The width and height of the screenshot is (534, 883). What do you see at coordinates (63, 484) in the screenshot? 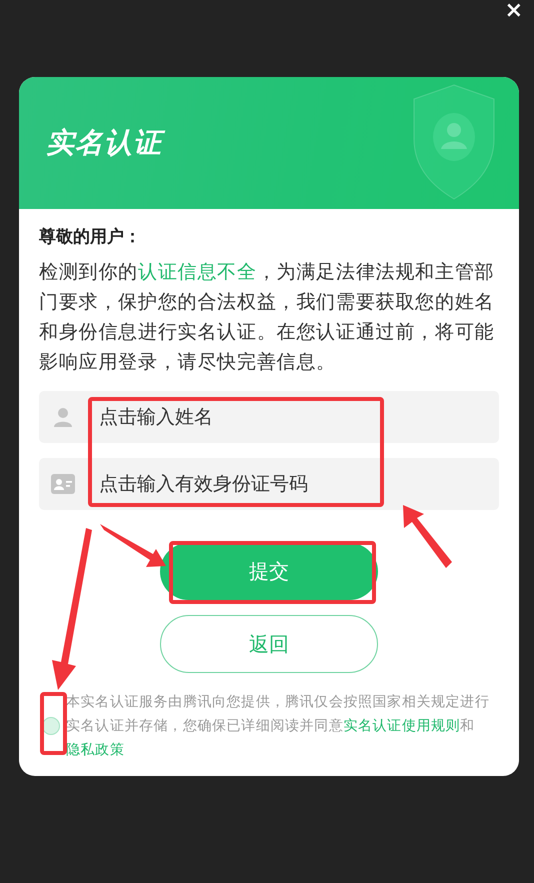
I see `id-card-icon` at bounding box center [63, 484].